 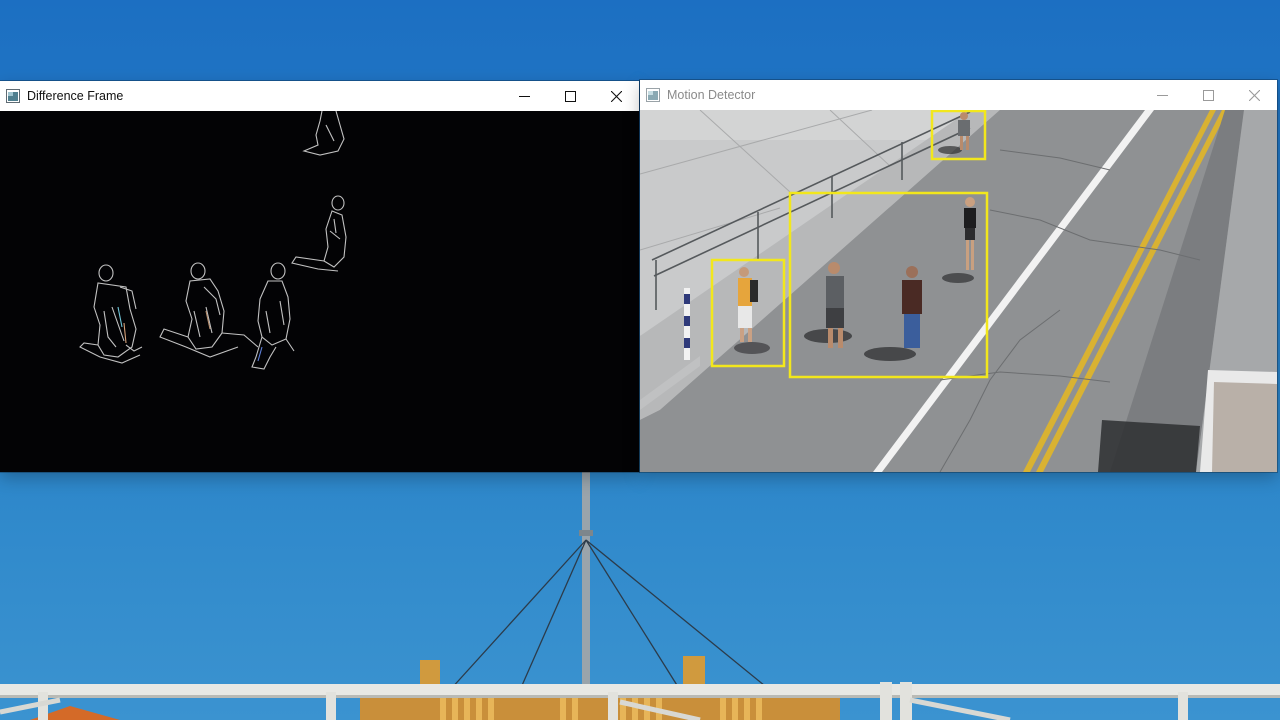 I want to click on window-title: Difference Frame, so click(x=75, y=96).